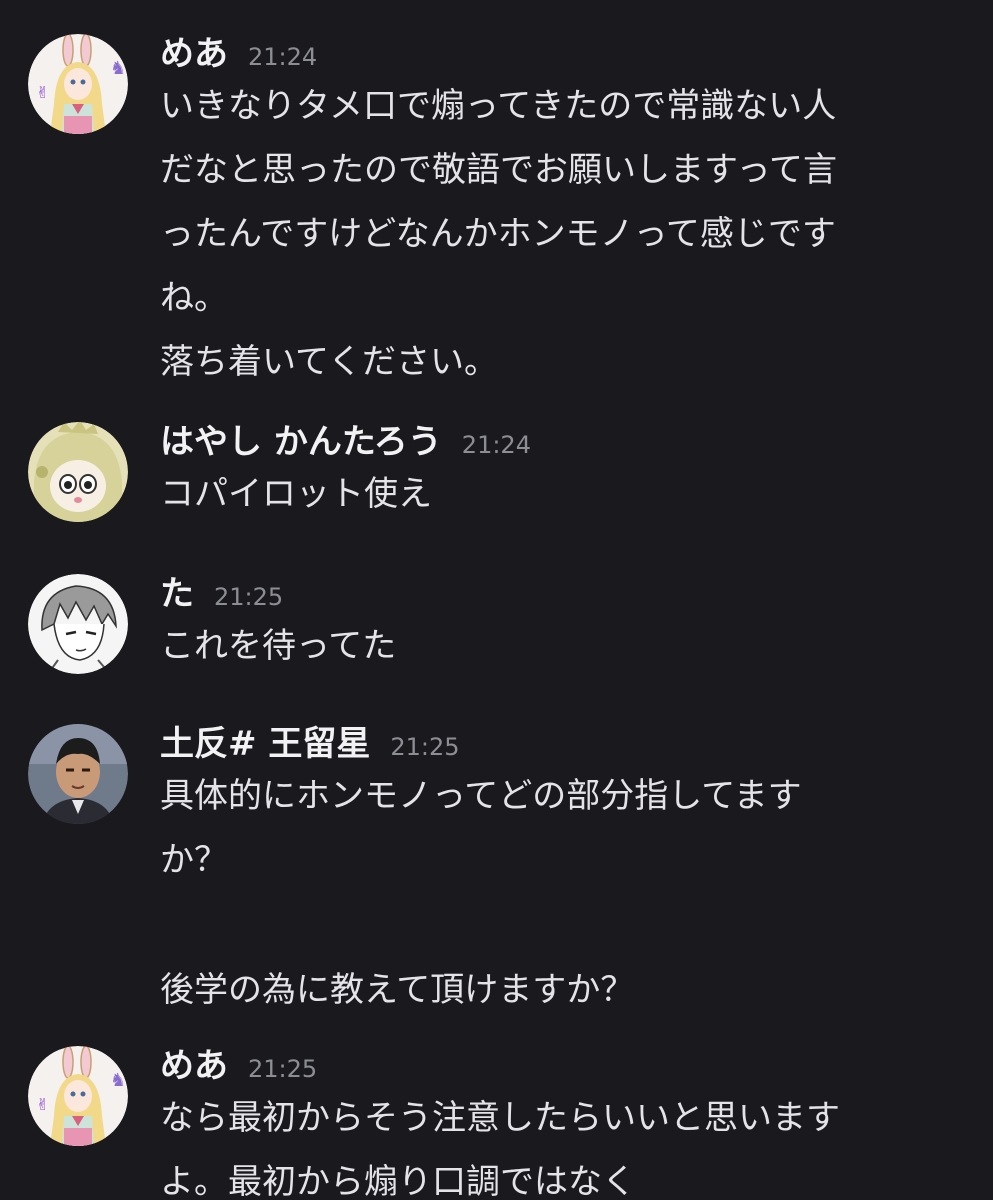  I want to click on message-line: か？, so click(194, 860).